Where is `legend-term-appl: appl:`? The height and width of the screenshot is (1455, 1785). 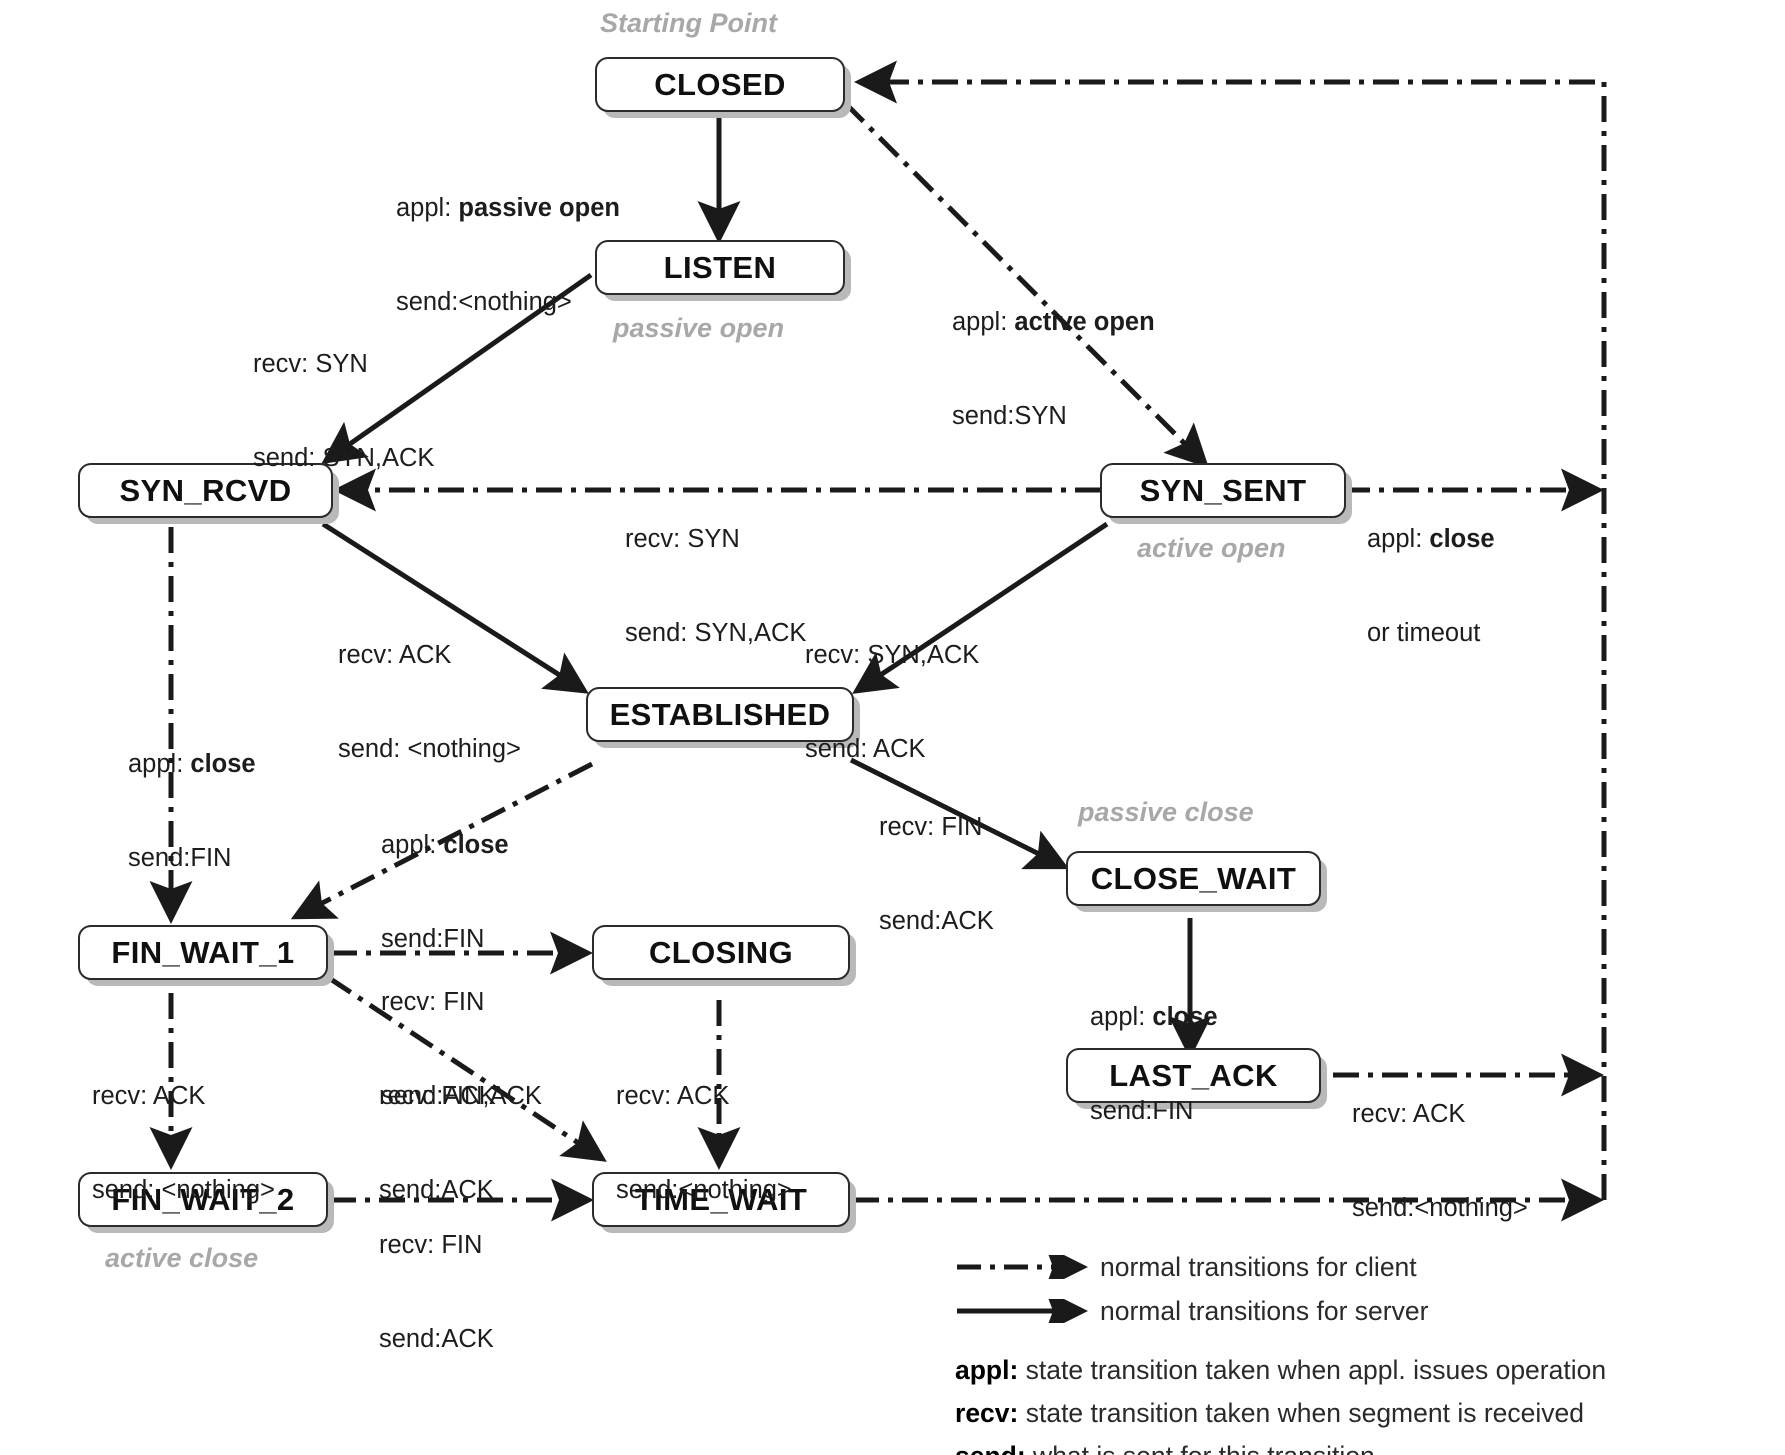
legend-term-appl: appl: is located at coordinates (987, 1370).